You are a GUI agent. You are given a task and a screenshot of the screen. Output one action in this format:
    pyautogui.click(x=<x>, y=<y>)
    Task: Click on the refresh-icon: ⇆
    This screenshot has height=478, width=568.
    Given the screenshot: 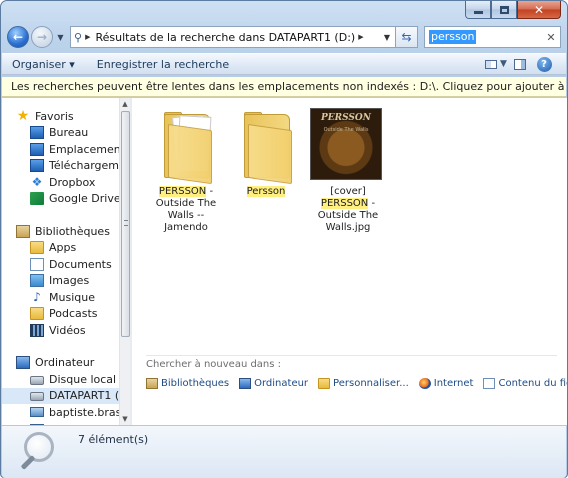 What is the action you would take?
    pyautogui.click(x=406, y=37)
    